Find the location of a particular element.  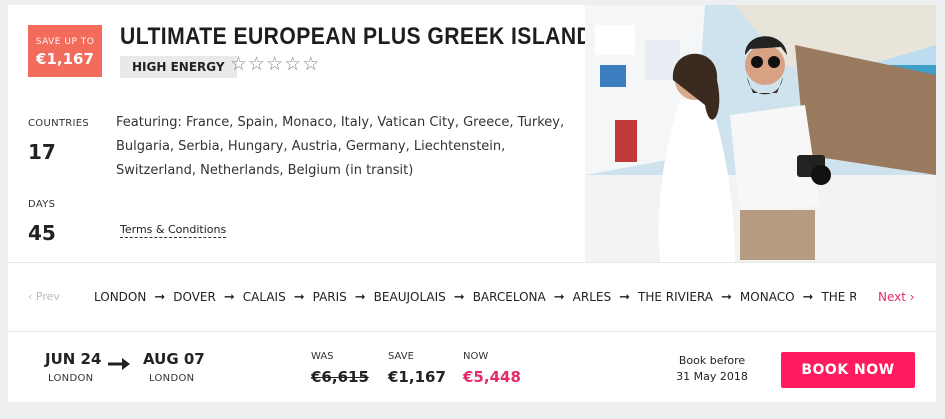

divider is located at coordinates (472, 331).